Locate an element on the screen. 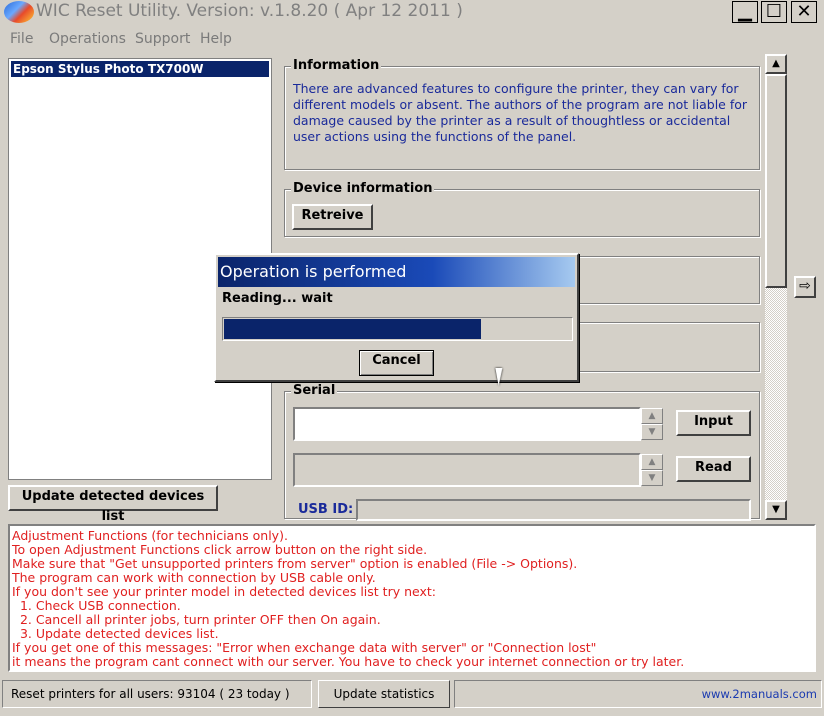 This screenshot has height=716, width=824. update-devices-button: Update detected devices list is located at coordinates (113, 504).